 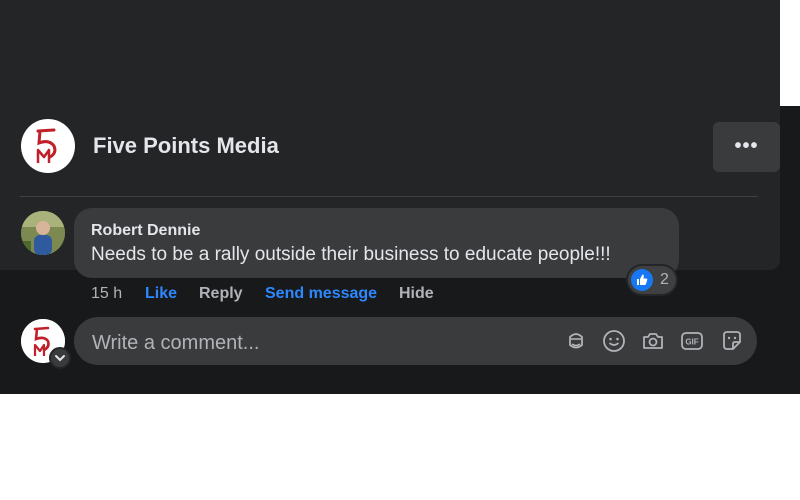 I want to click on comment-author: Robert Dennie, so click(x=145, y=231).